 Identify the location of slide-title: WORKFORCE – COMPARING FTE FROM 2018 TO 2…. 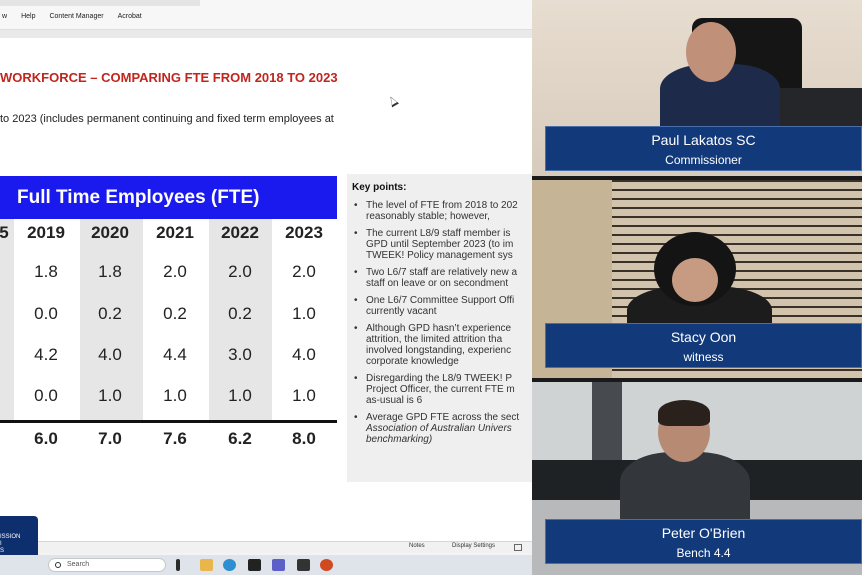
(169, 77).